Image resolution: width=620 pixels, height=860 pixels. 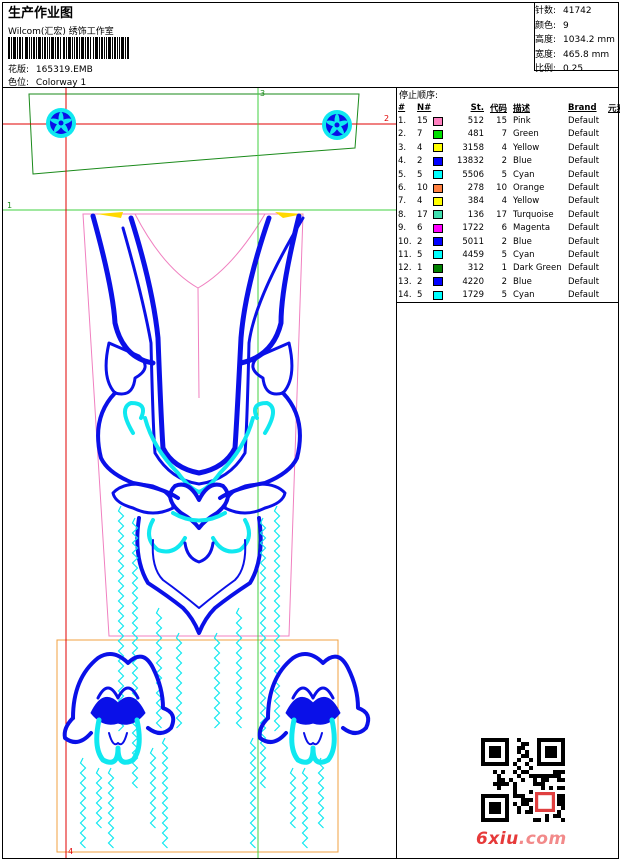 I want to click on cell-code: 17, so click(x=501, y=214).